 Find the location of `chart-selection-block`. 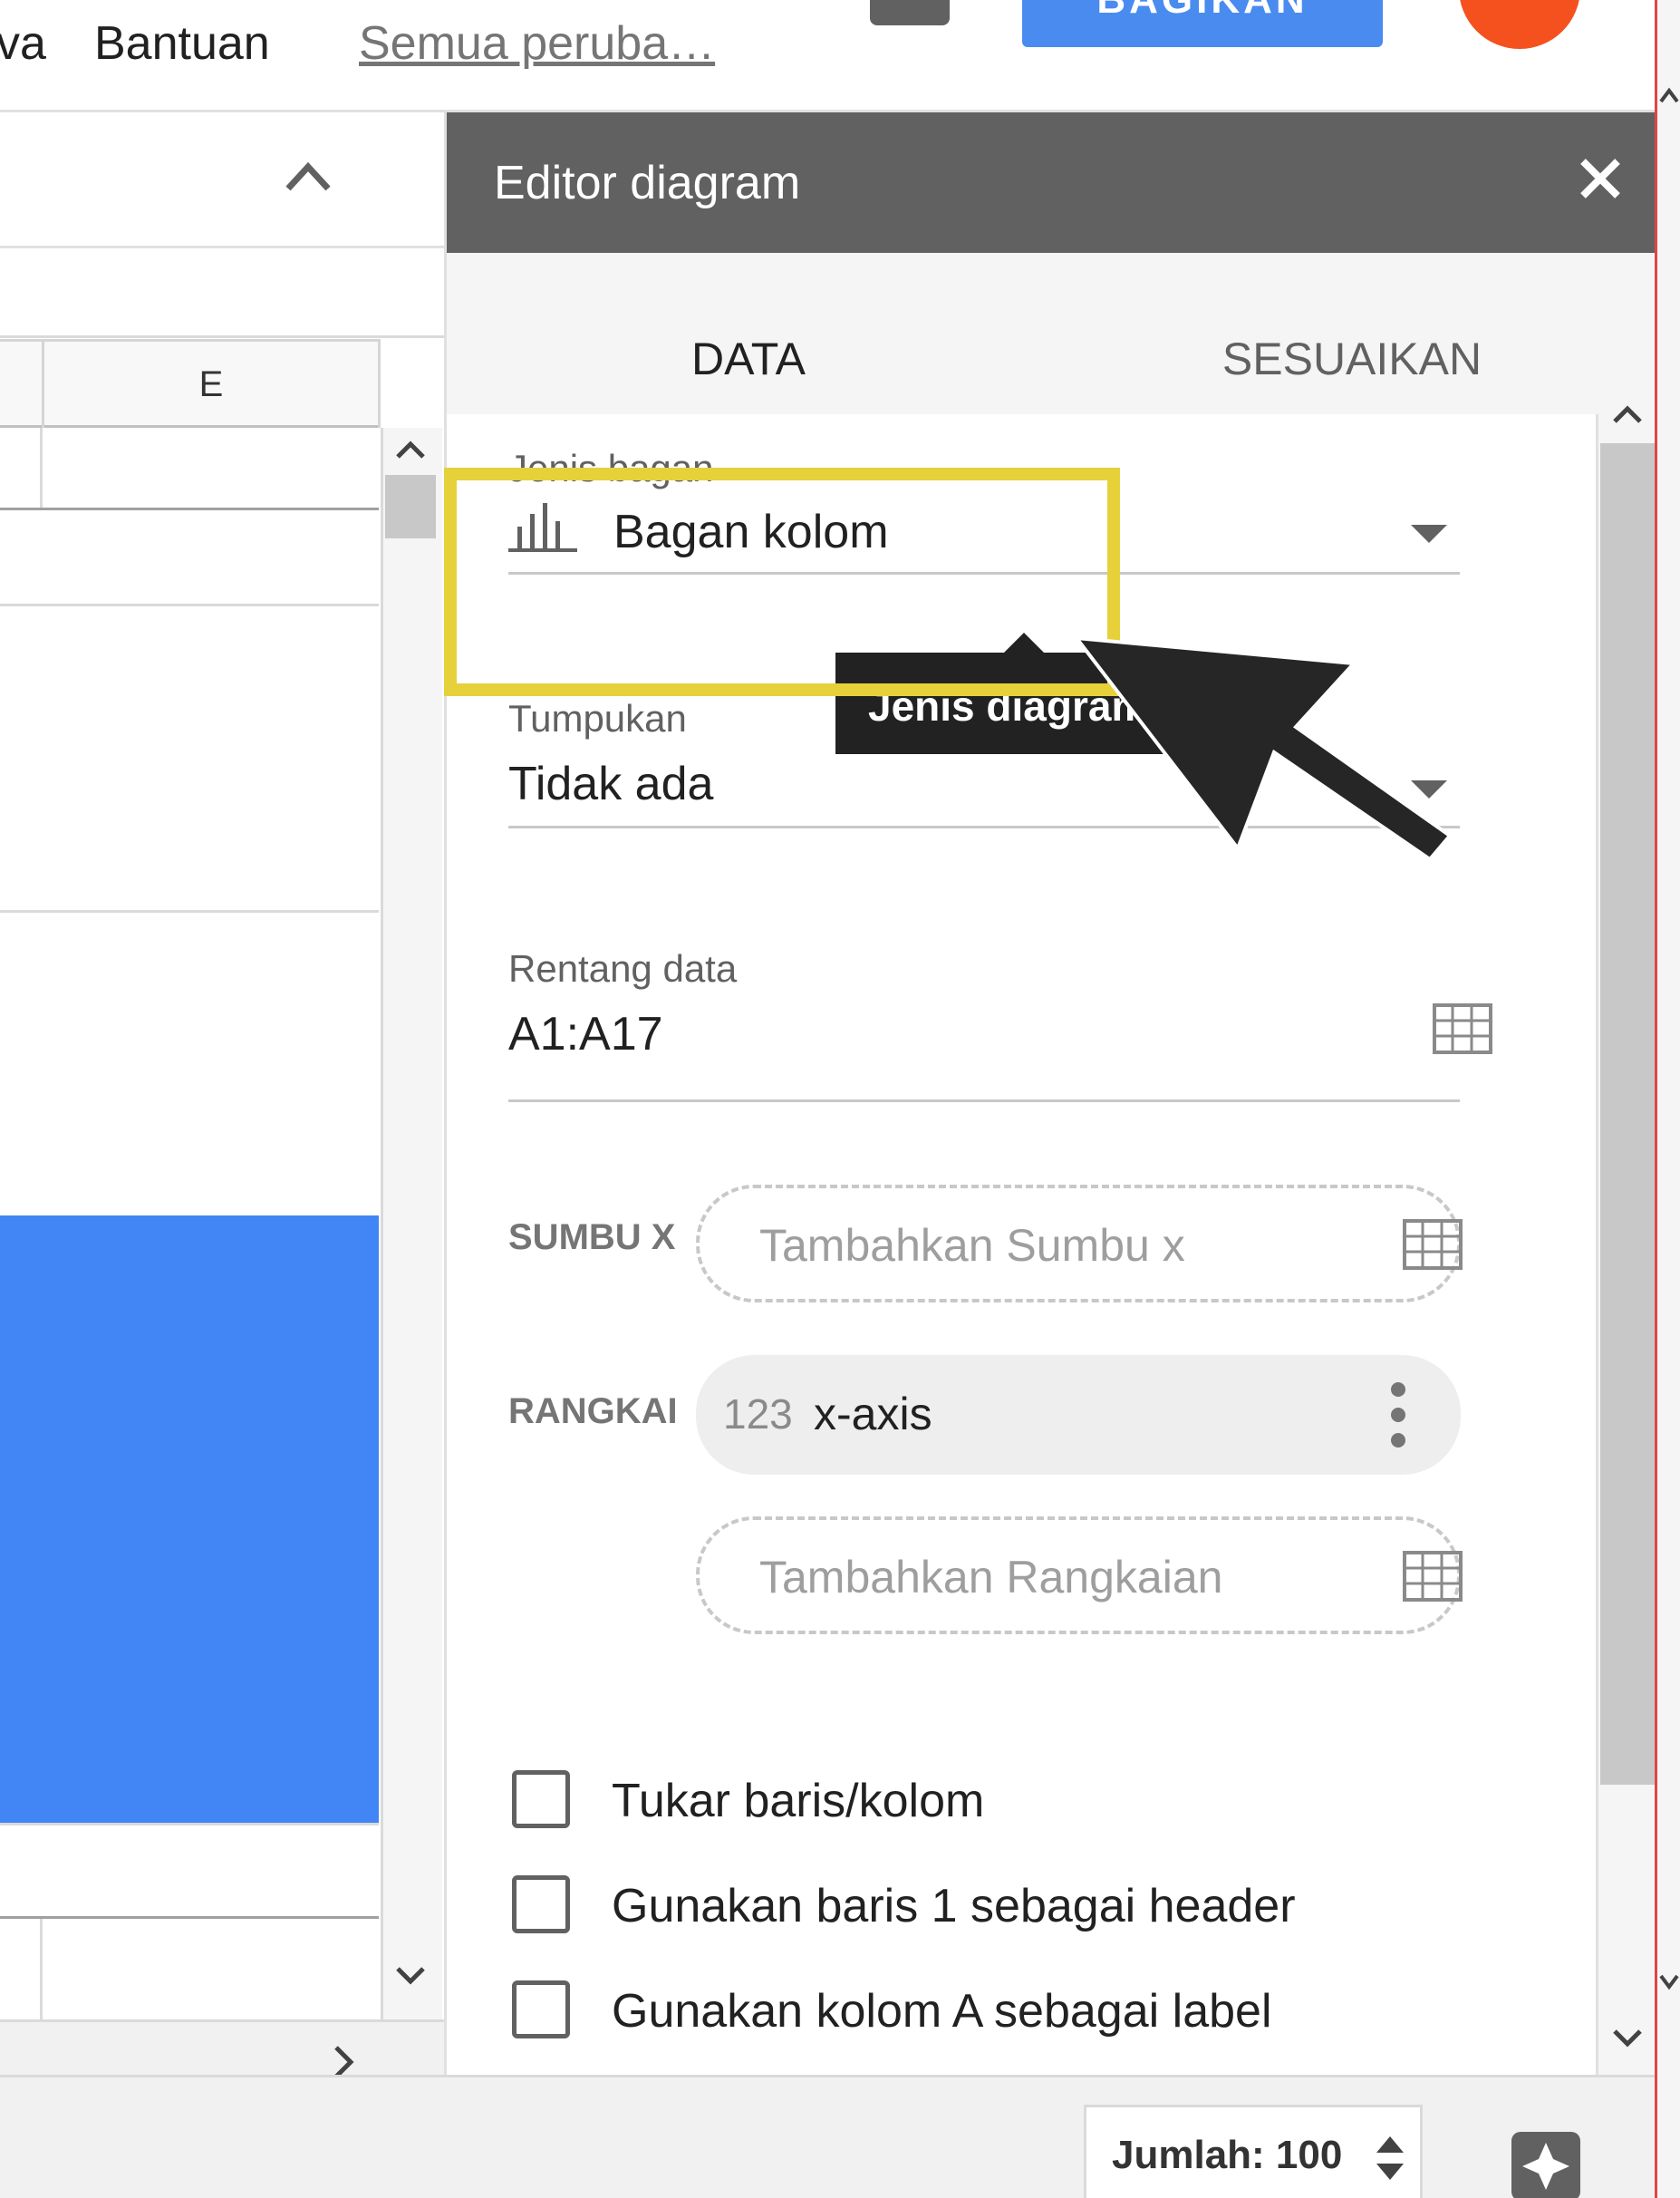

chart-selection-block is located at coordinates (189, 1519).